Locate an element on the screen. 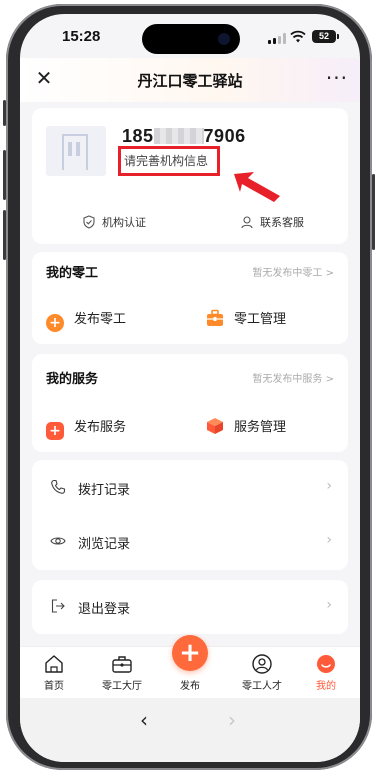 The width and height of the screenshot is (380, 776). more-icon: ··· is located at coordinates (337, 78).